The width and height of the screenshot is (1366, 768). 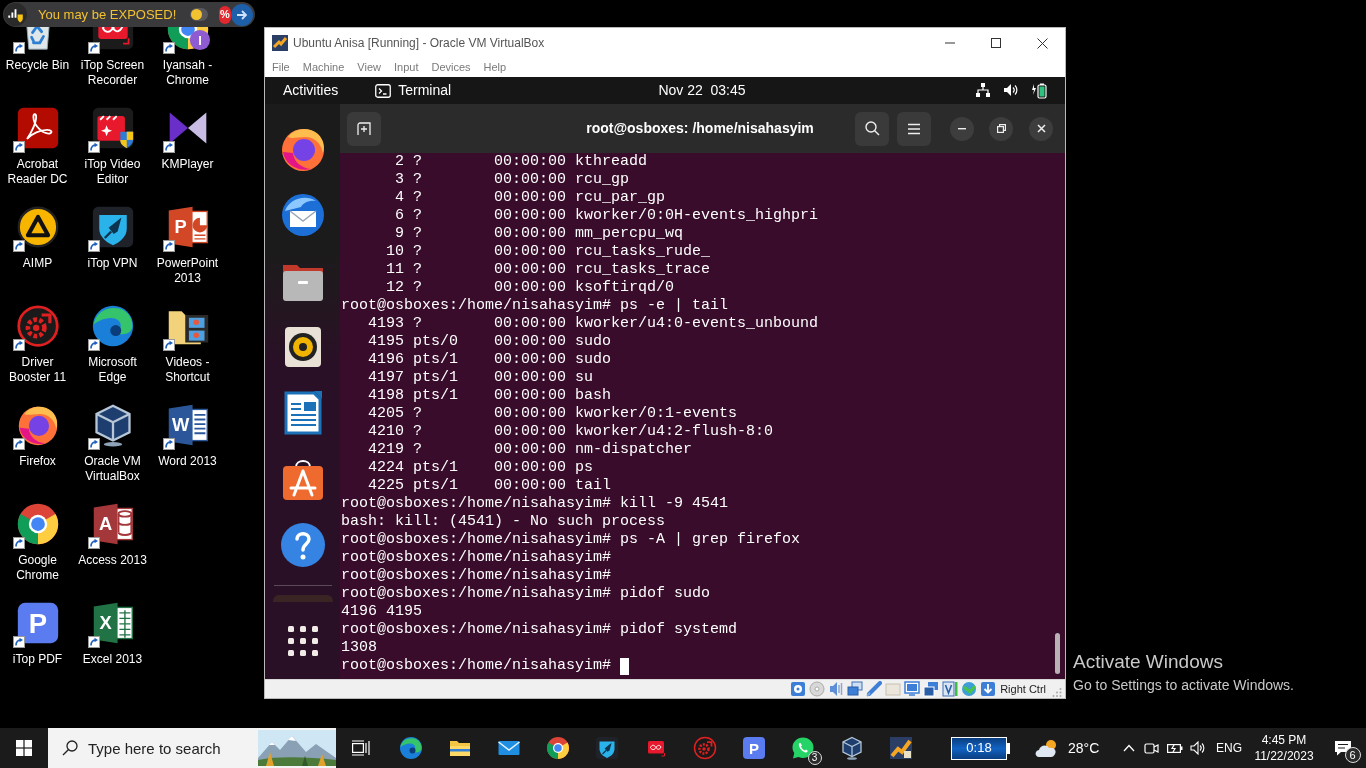 What do you see at coordinates (1041, 128) in the screenshot?
I see `close-button` at bounding box center [1041, 128].